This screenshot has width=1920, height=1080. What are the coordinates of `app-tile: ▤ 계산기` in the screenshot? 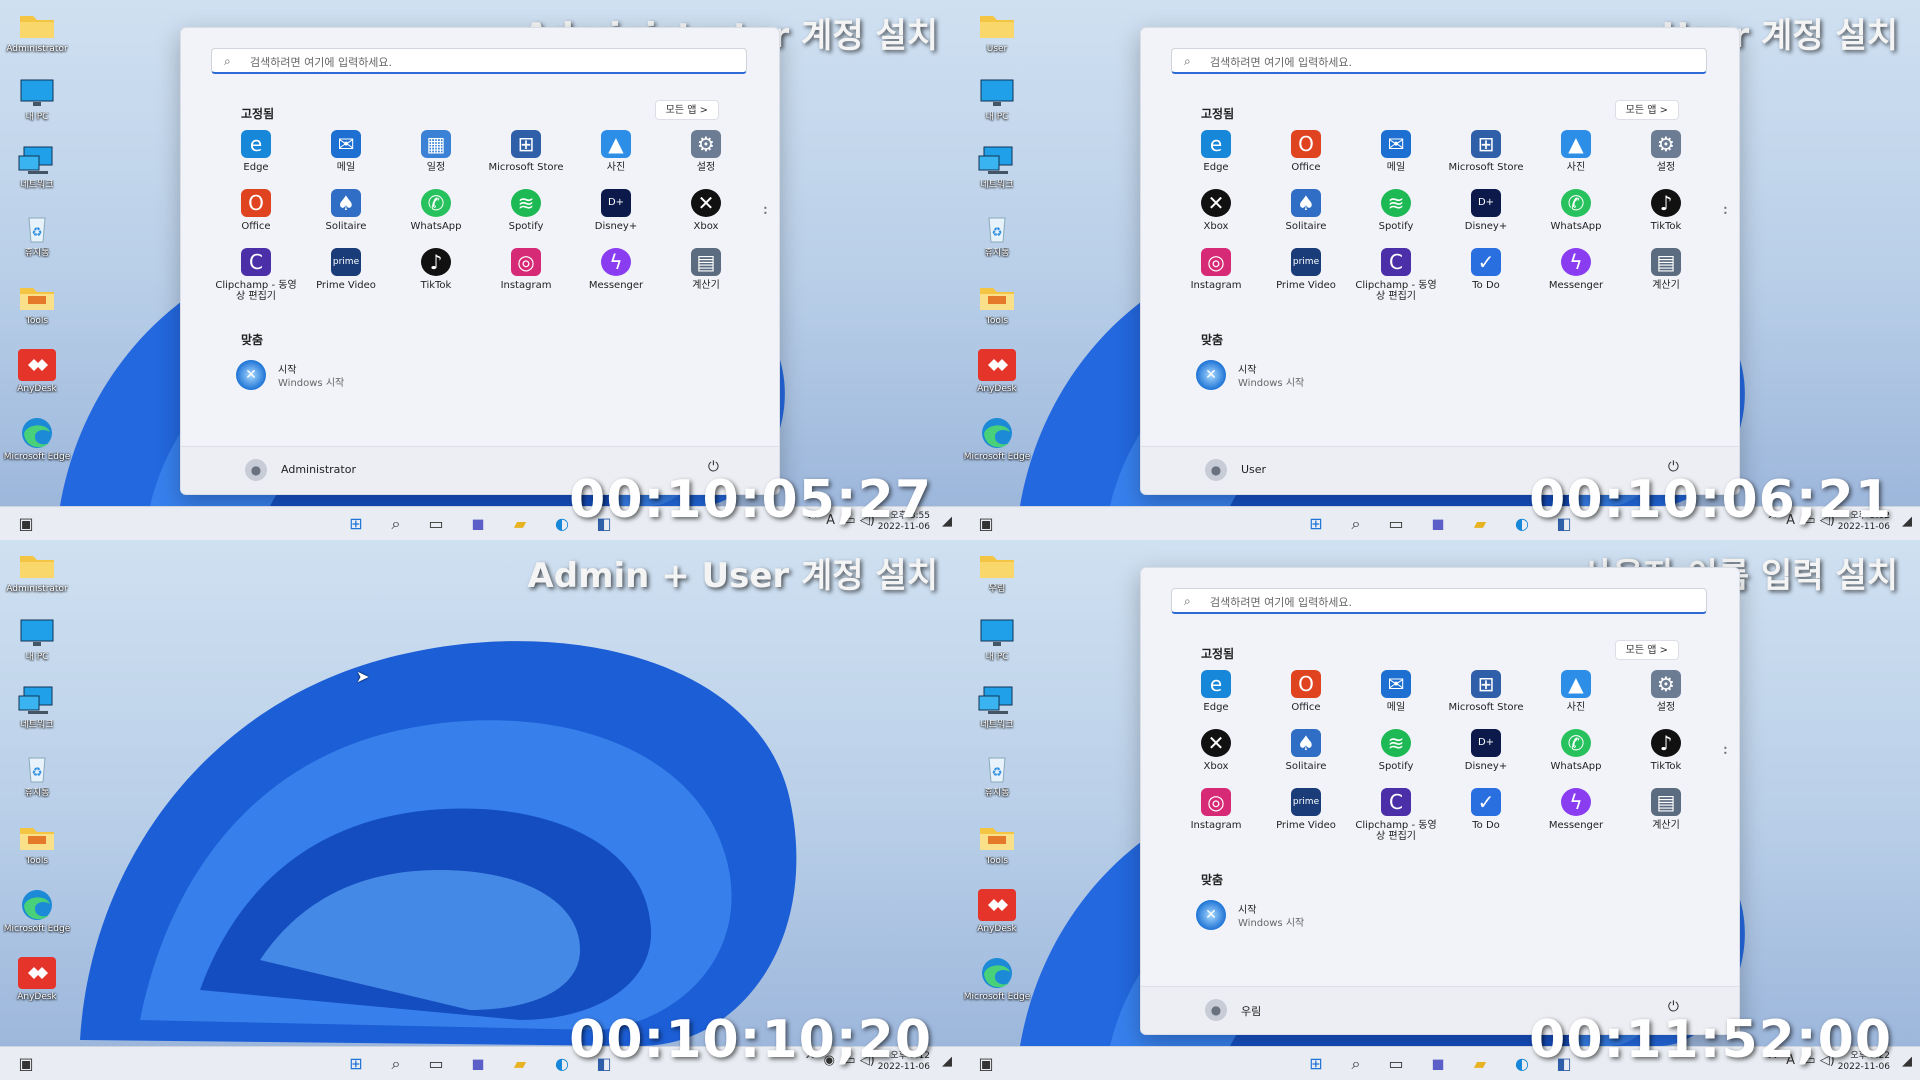 It's located at (706, 275).